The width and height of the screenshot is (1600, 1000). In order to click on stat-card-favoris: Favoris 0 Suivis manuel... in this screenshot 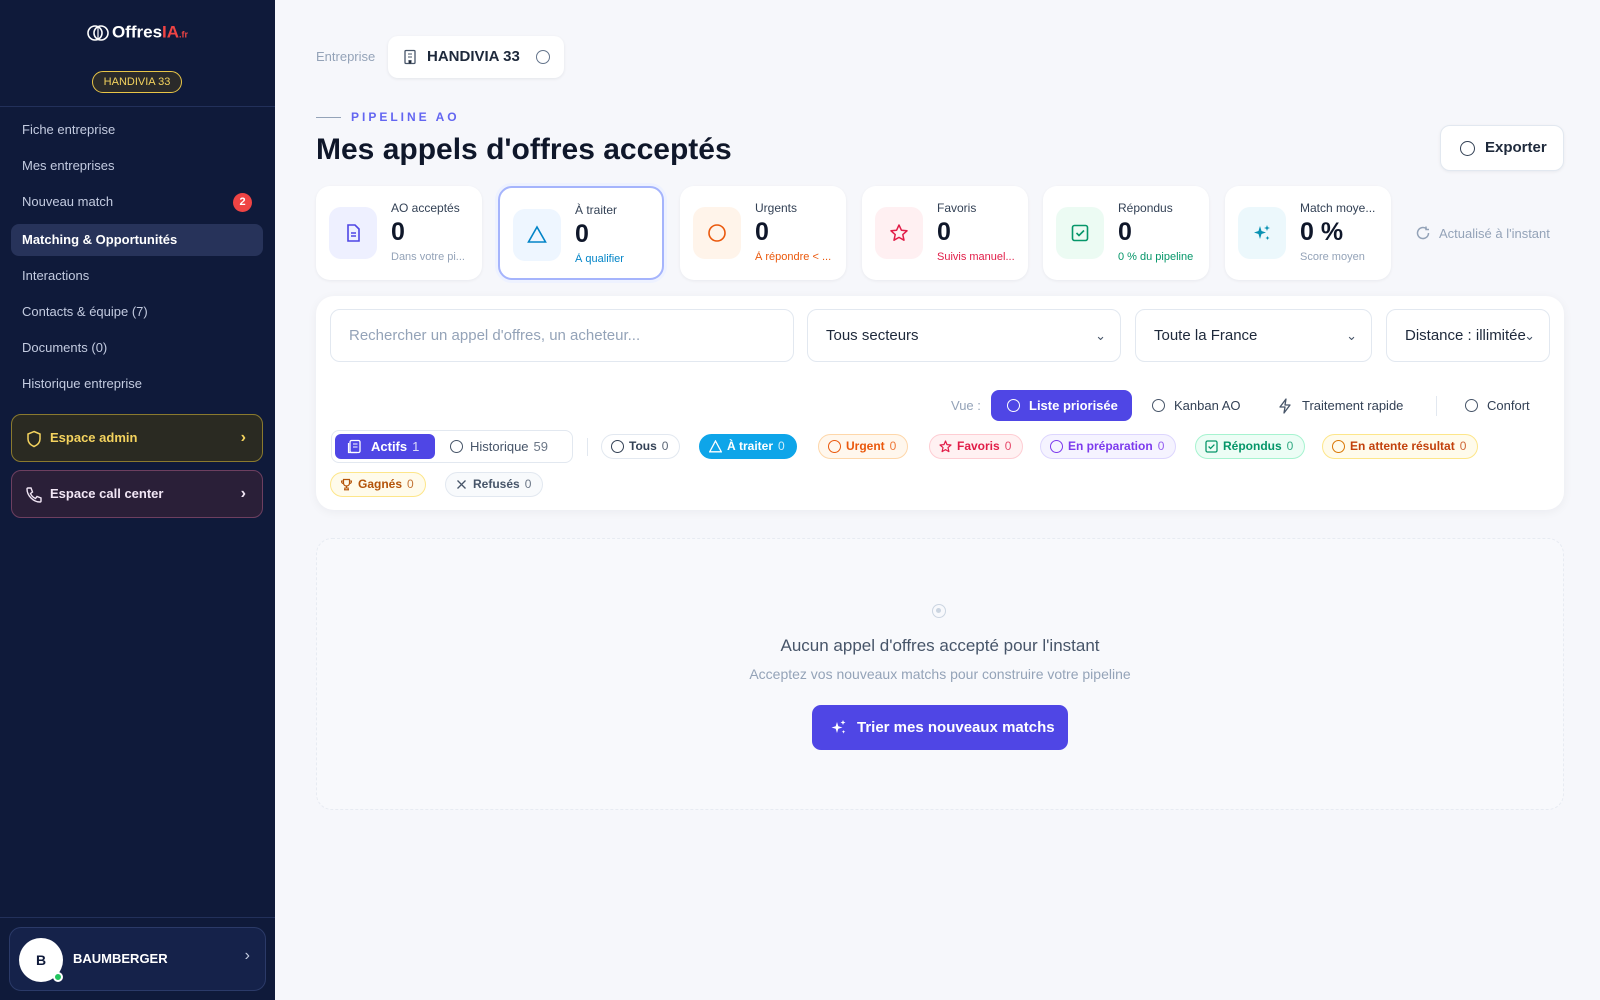, I will do `click(945, 233)`.